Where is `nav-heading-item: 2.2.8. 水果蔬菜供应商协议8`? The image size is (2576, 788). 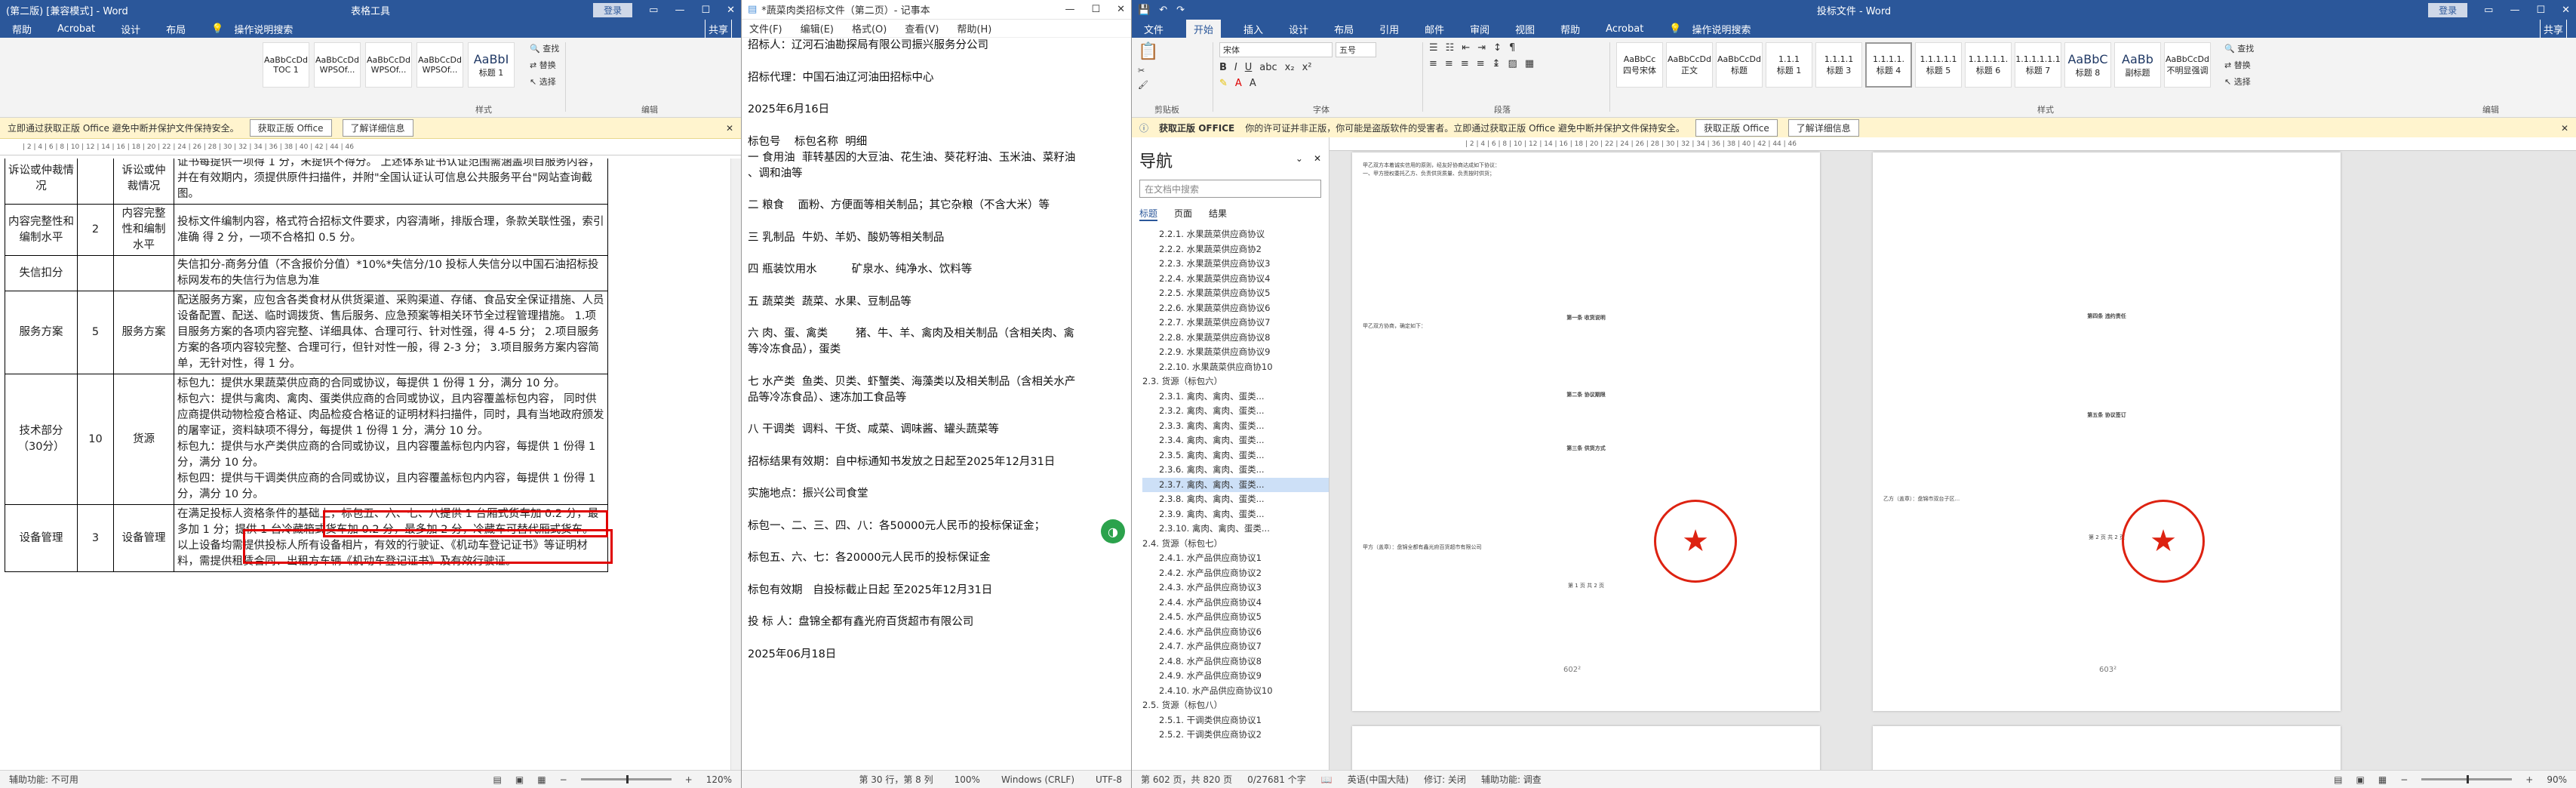 nav-heading-item: 2.2.8. 水果蔬菜供应商协议8 is located at coordinates (1235, 338).